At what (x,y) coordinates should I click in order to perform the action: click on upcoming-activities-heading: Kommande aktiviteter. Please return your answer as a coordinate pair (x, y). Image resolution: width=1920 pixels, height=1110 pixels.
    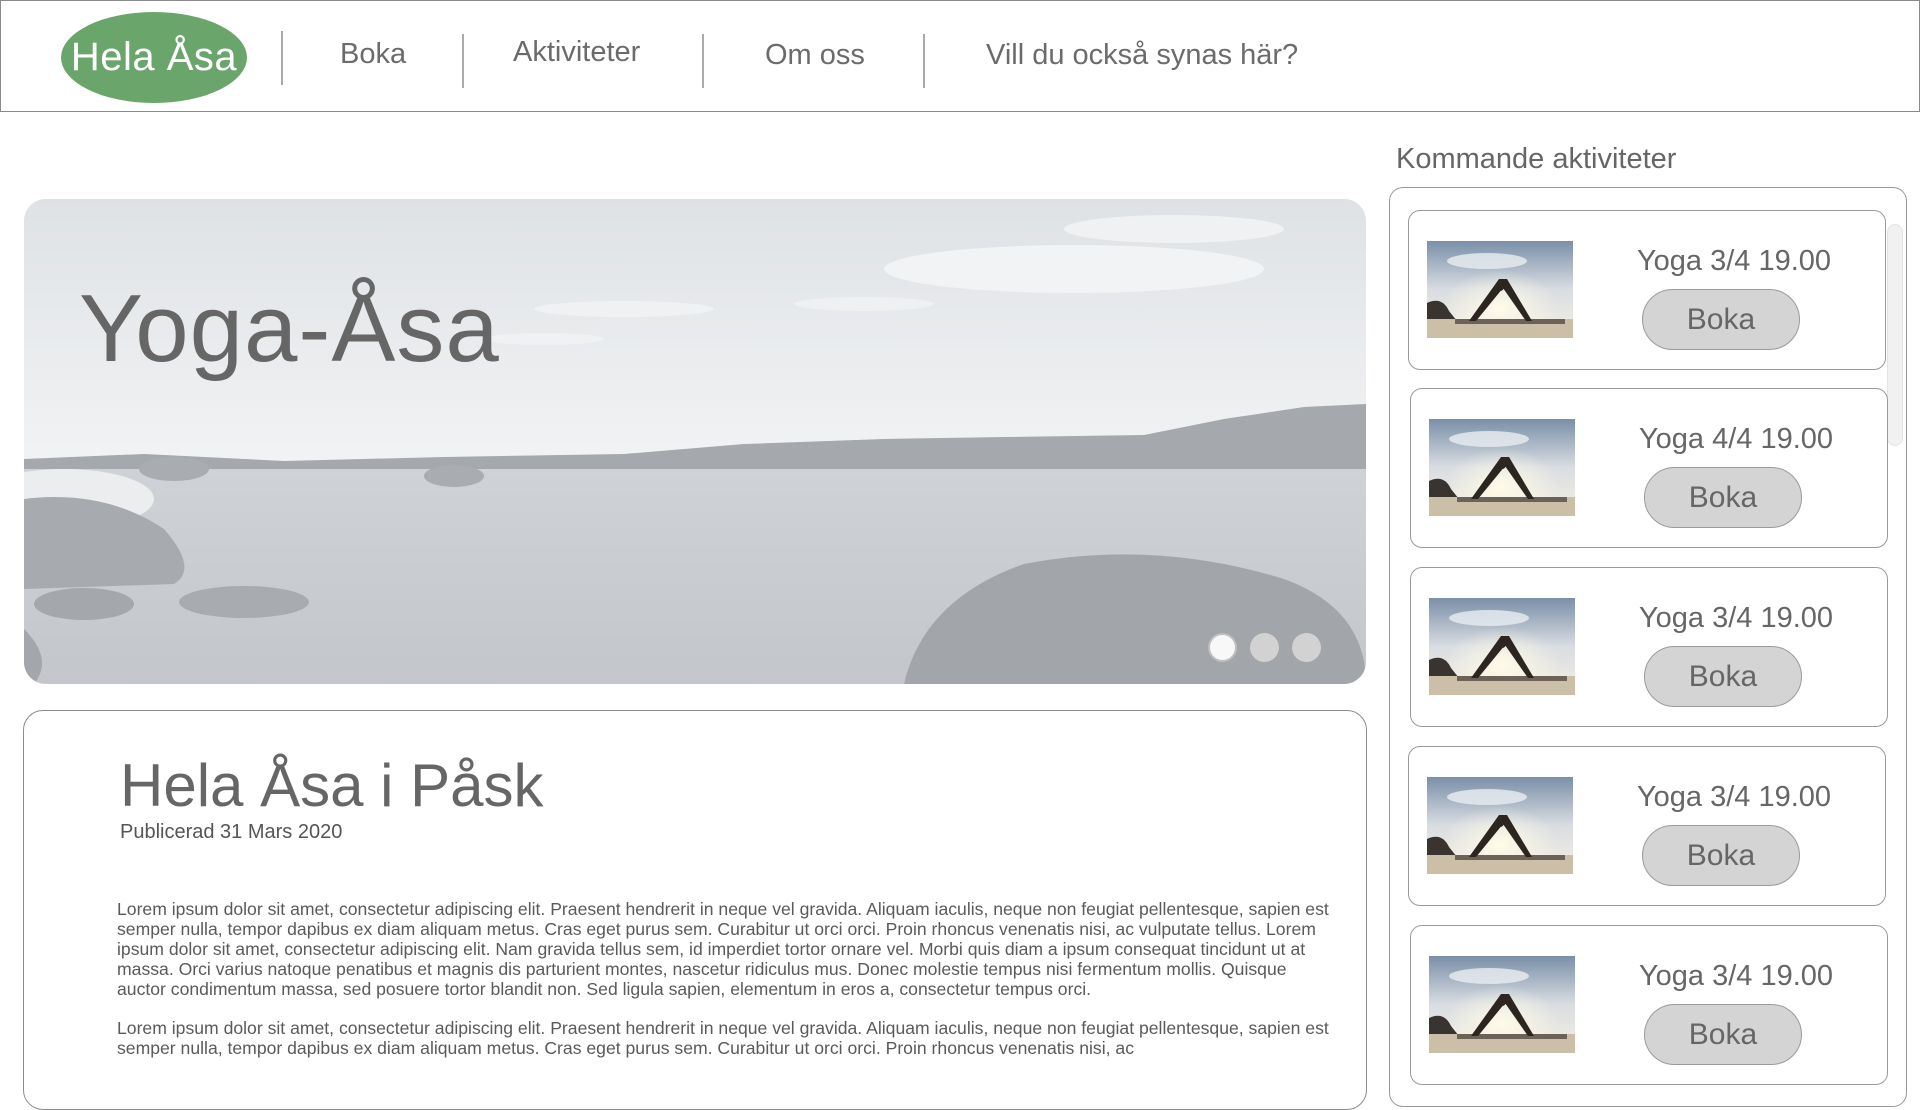
    Looking at the image, I should click on (1536, 159).